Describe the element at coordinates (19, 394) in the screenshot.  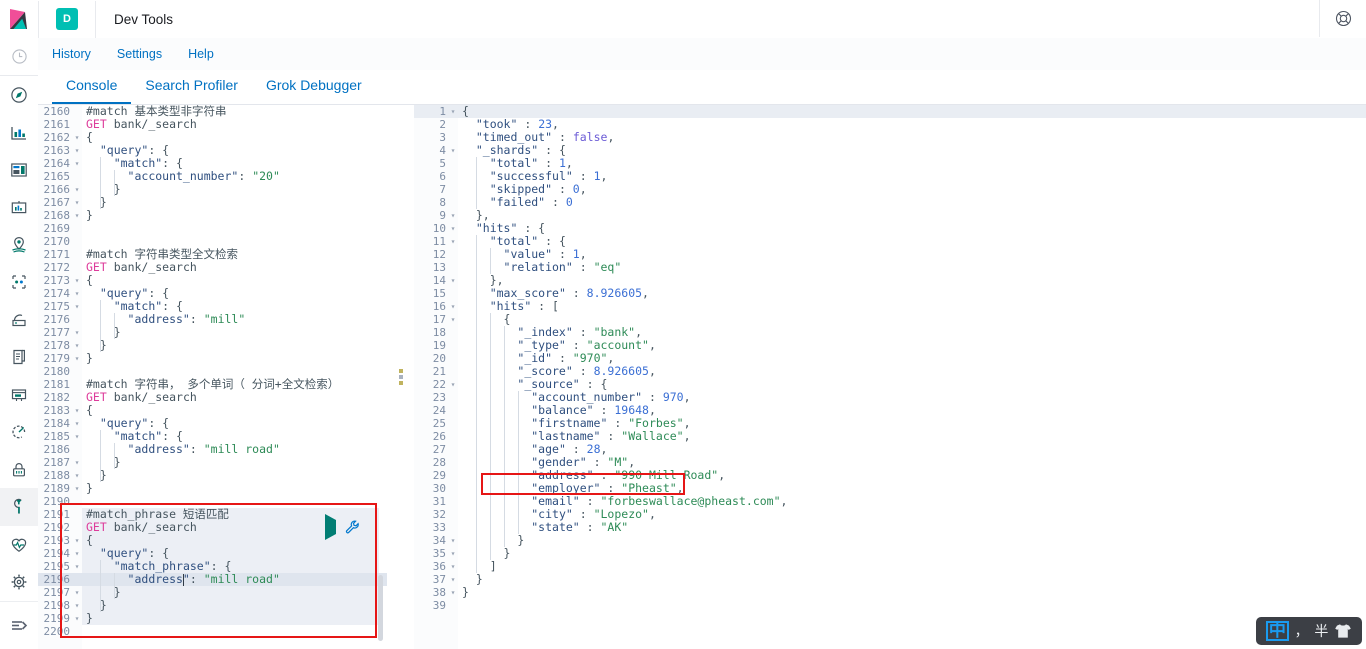
I see `sidebar-item-apm` at that location.